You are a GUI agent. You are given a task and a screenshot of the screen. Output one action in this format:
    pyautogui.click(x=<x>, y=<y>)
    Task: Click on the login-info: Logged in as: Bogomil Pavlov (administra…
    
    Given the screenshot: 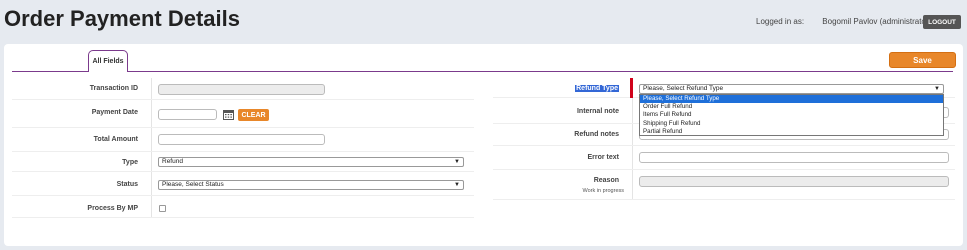 What is the action you would take?
    pyautogui.click(x=843, y=21)
    